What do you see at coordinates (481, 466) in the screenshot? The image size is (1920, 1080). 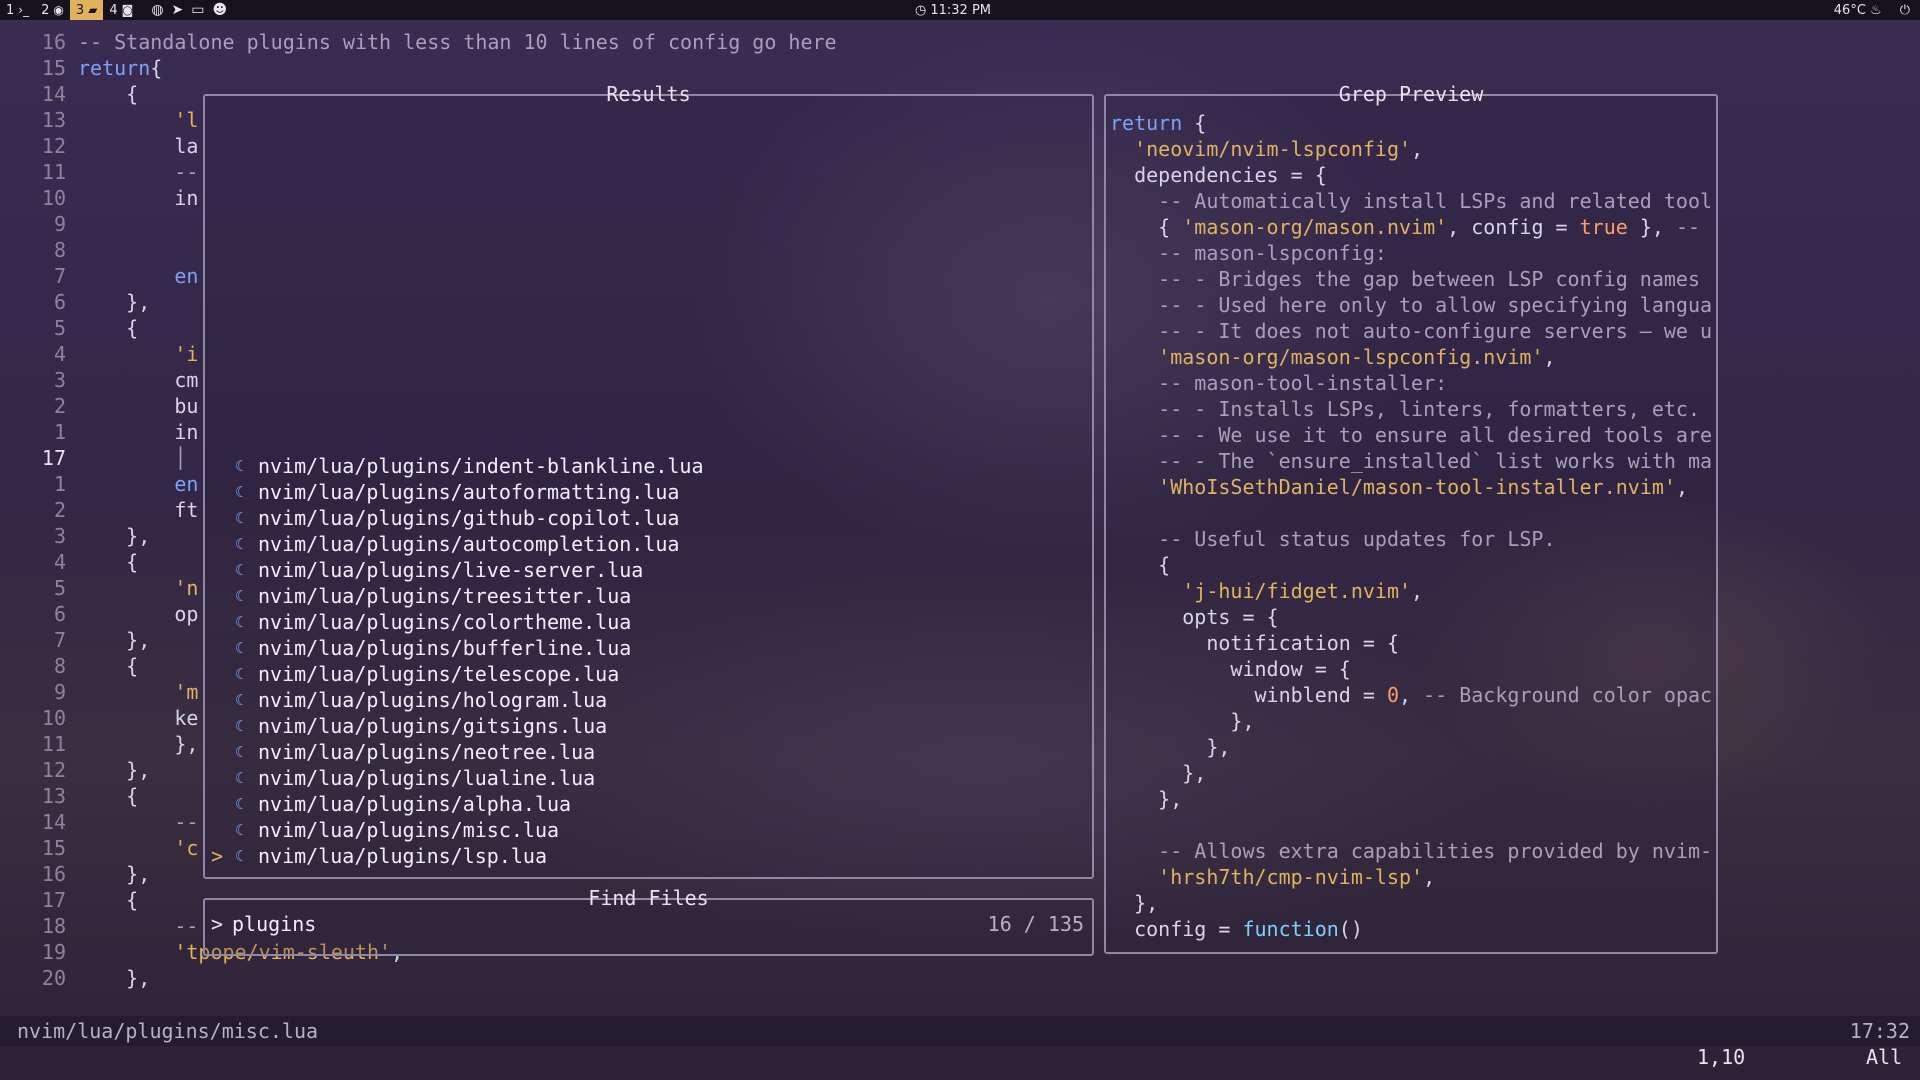 I see `result-path: nvim/lua/plugins/indent-blankline.lua` at bounding box center [481, 466].